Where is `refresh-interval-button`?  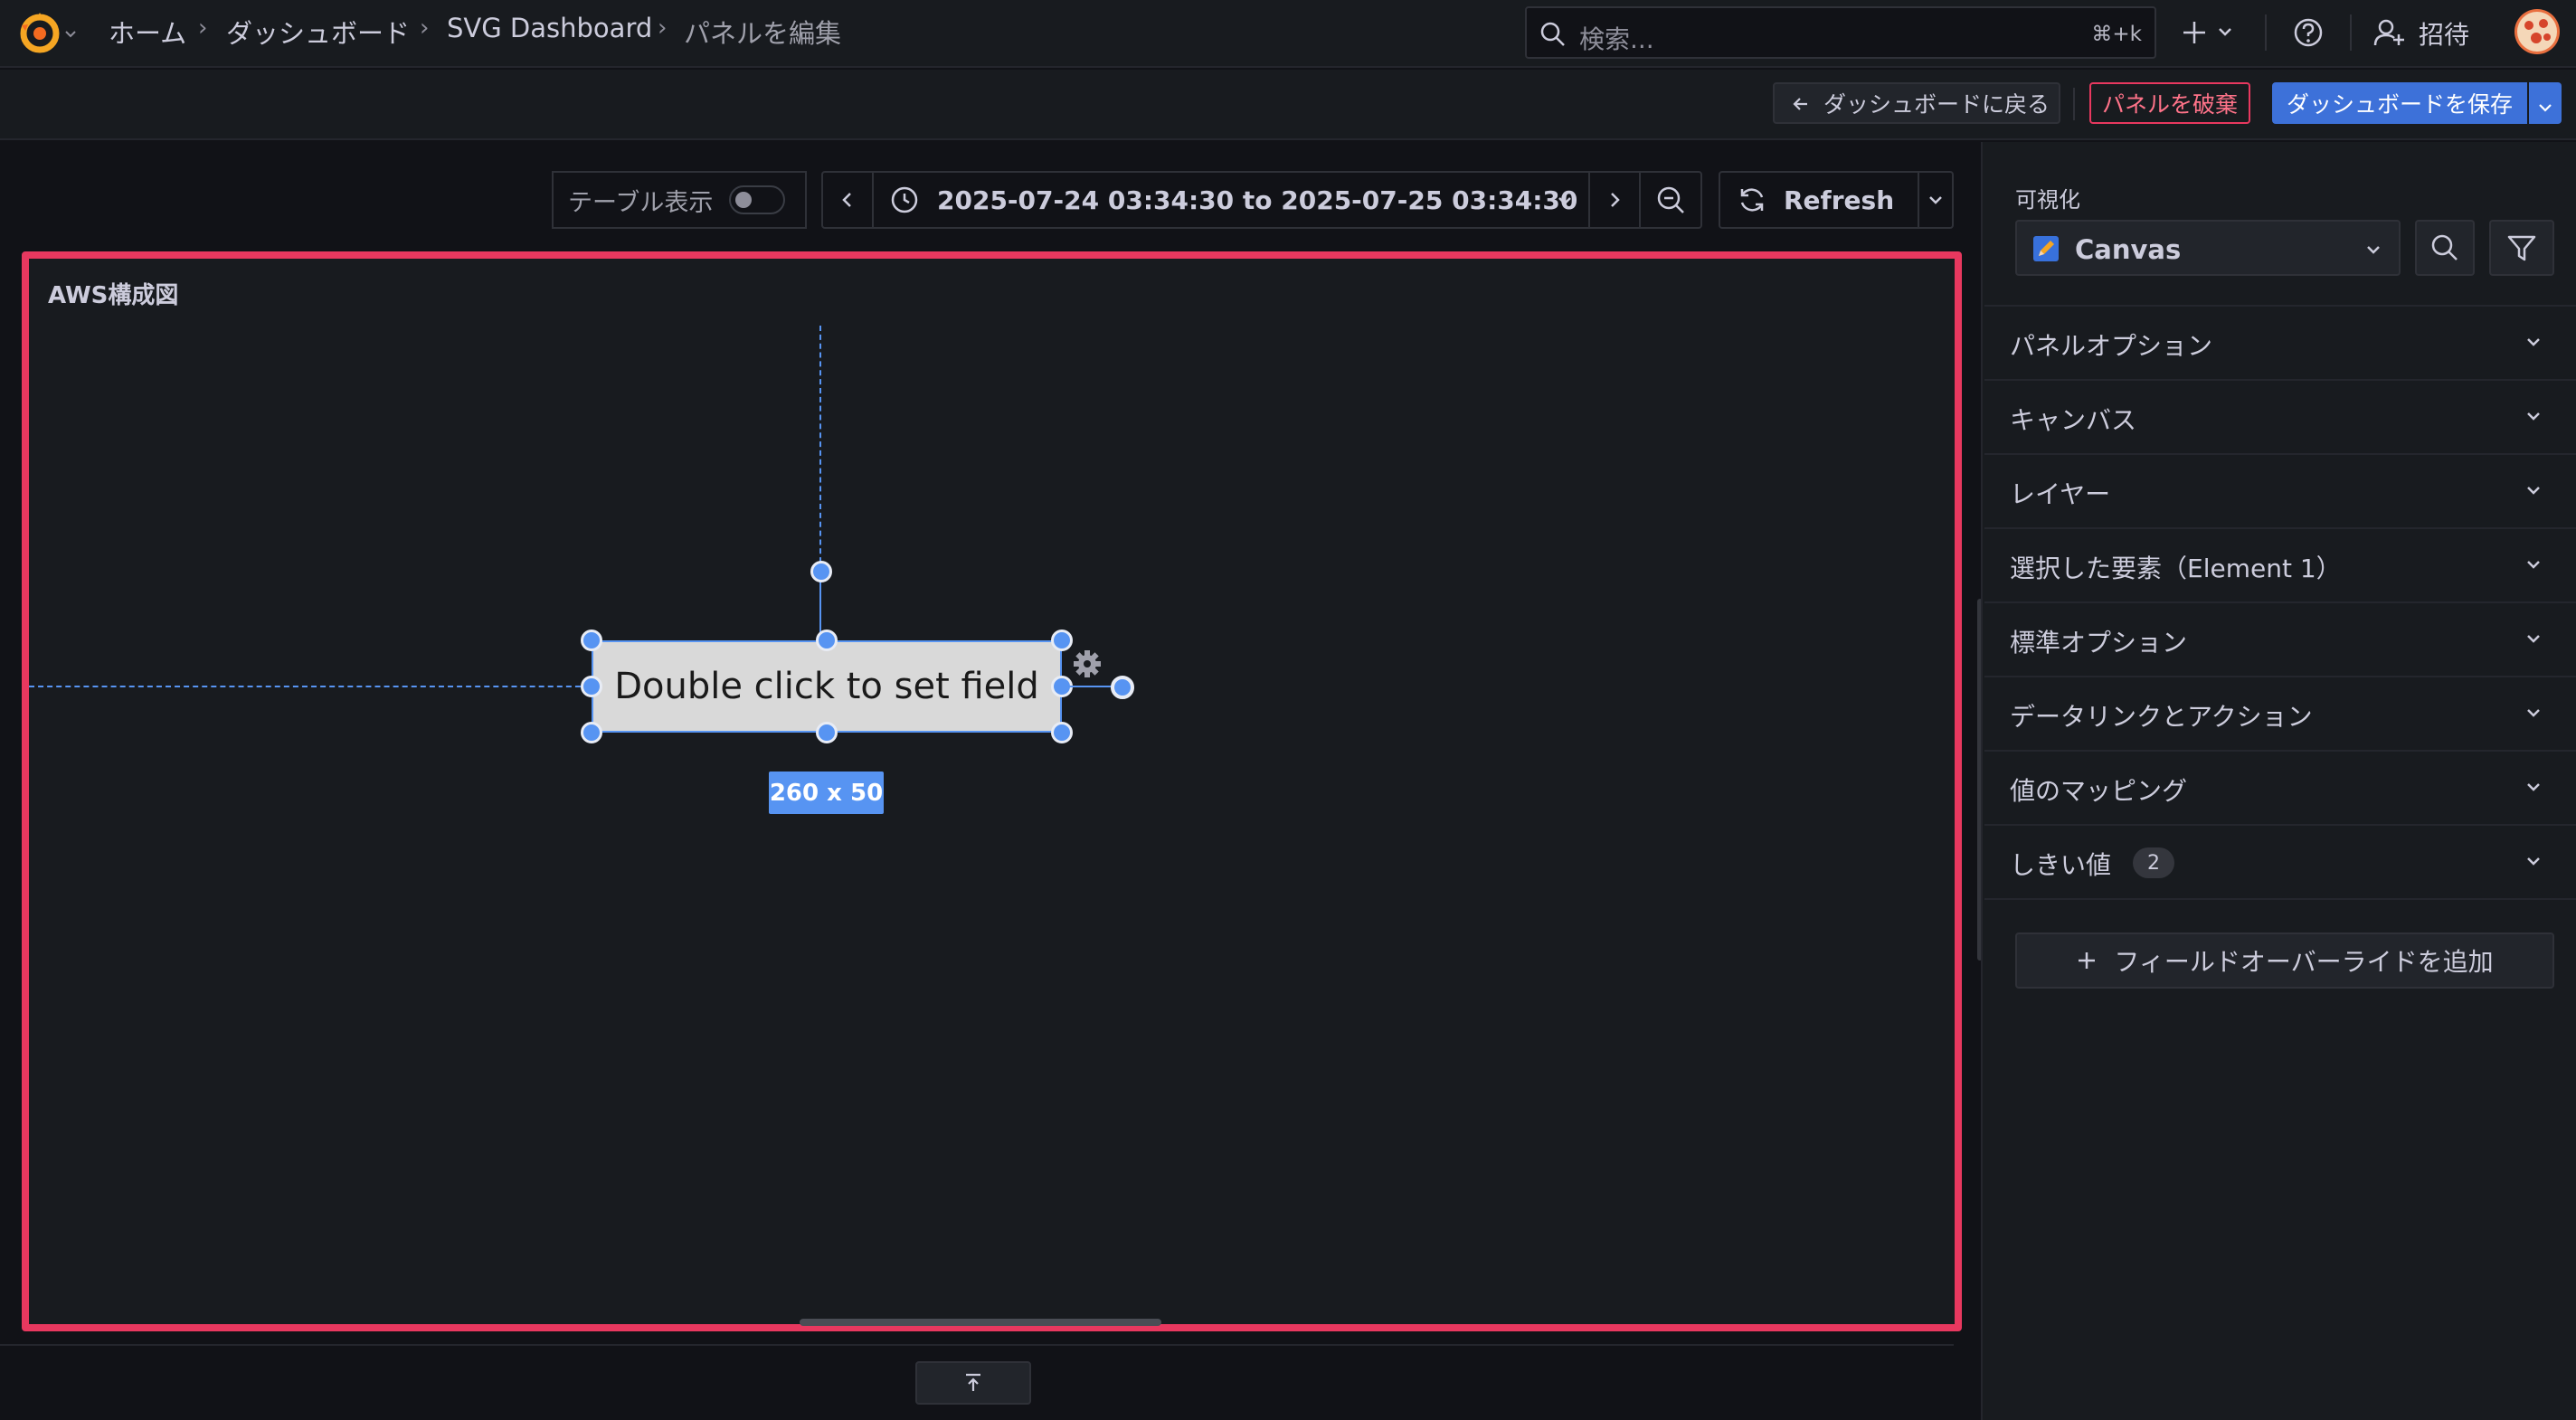
refresh-interval-button is located at coordinates (1936, 200).